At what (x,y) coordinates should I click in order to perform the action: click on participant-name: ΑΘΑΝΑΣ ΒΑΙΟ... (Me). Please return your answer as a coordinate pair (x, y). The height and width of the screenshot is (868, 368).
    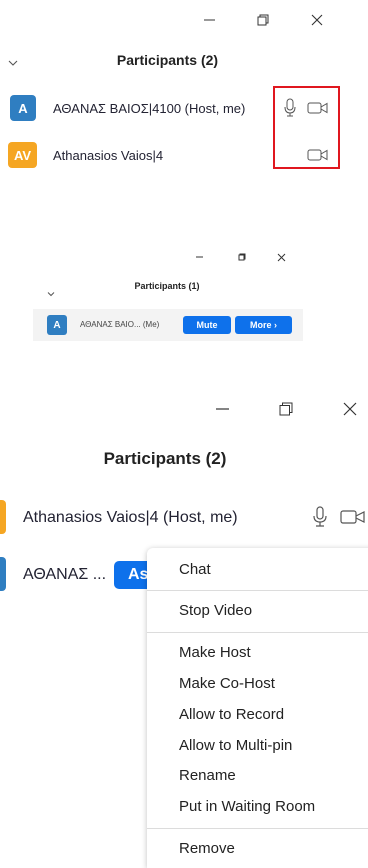
    Looking at the image, I should click on (120, 324).